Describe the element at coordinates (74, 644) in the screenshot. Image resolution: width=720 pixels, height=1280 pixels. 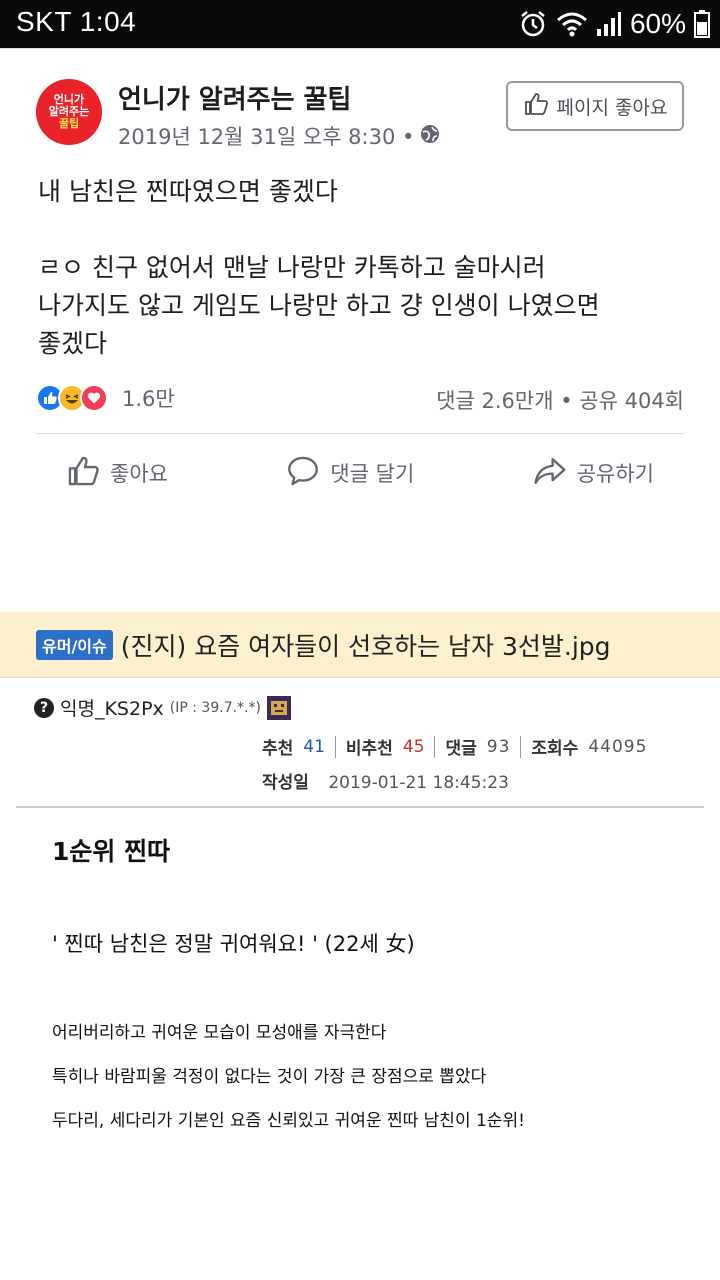
I see `category-badge: 유머/이슈` at that location.